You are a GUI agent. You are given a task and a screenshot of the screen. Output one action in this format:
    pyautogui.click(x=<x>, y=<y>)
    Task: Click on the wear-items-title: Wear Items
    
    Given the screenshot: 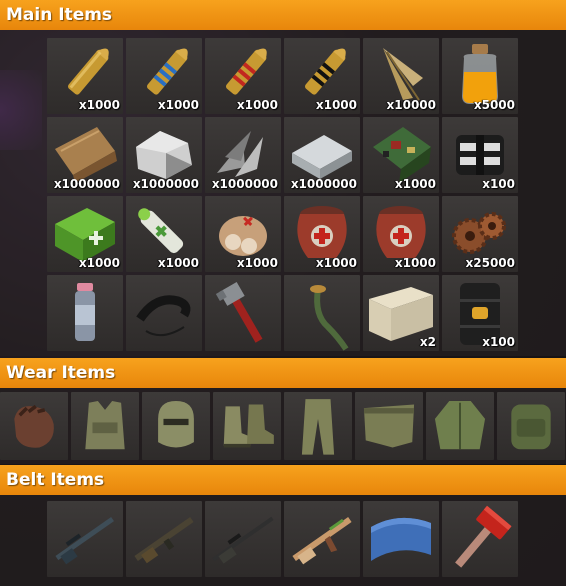 What is the action you would take?
    pyautogui.click(x=61, y=373)
    